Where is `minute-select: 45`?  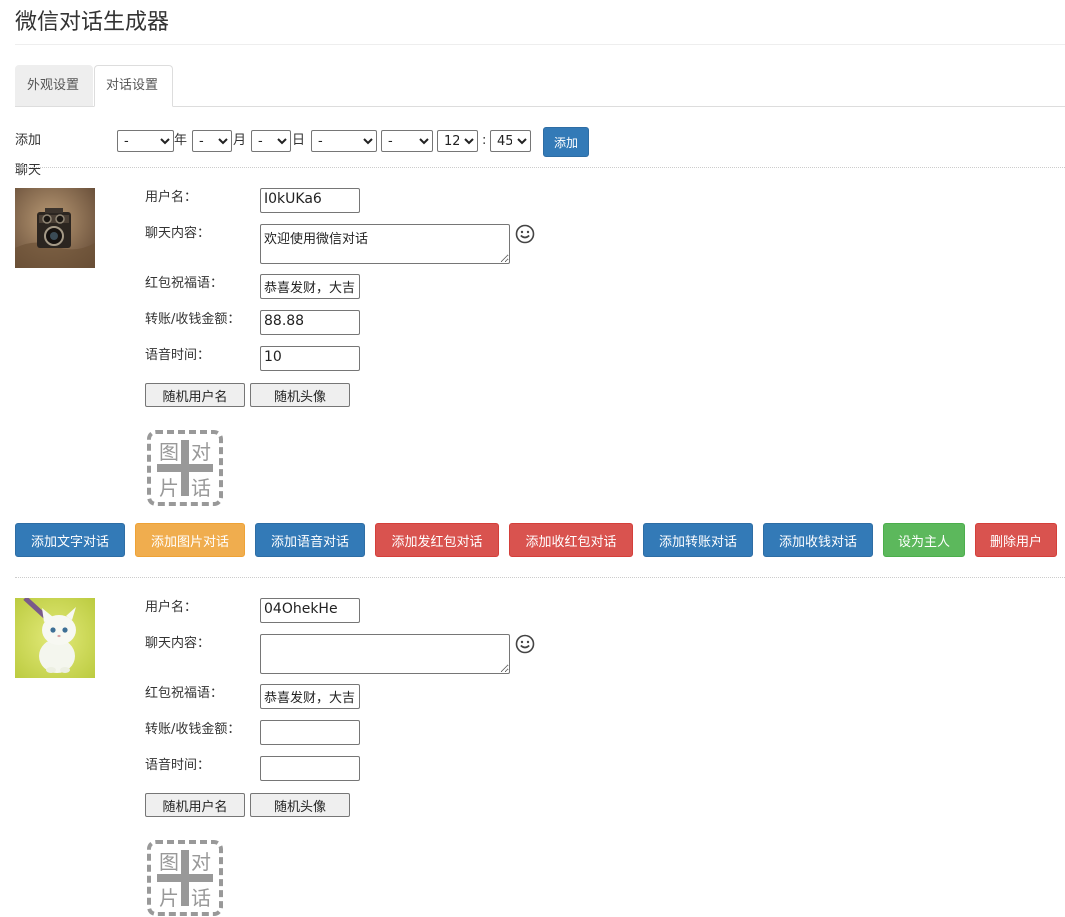 minute-select: 45 is located at coordinates (510, 141).